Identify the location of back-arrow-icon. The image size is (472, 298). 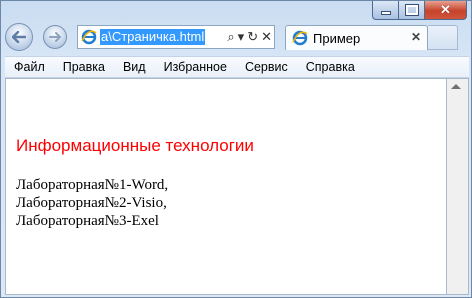
(19, 37).